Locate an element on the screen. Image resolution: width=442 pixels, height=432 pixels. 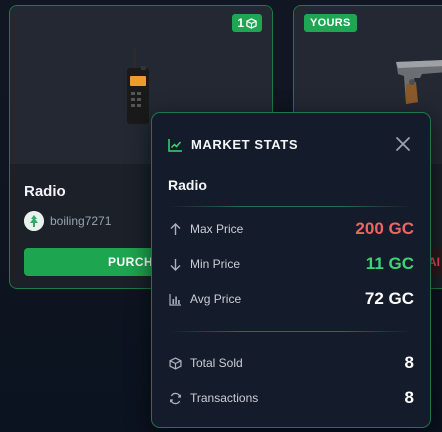
popup-header: MARKET STATS is located at coordinates (233, 144).